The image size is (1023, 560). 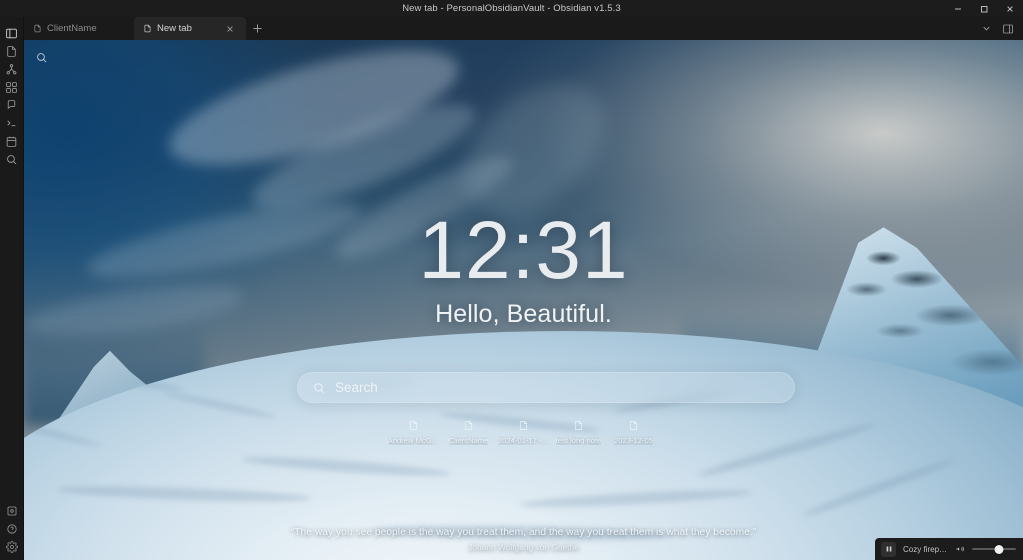 I want to click on ribbon-item-open-calendar, so click(x=12, y=141).